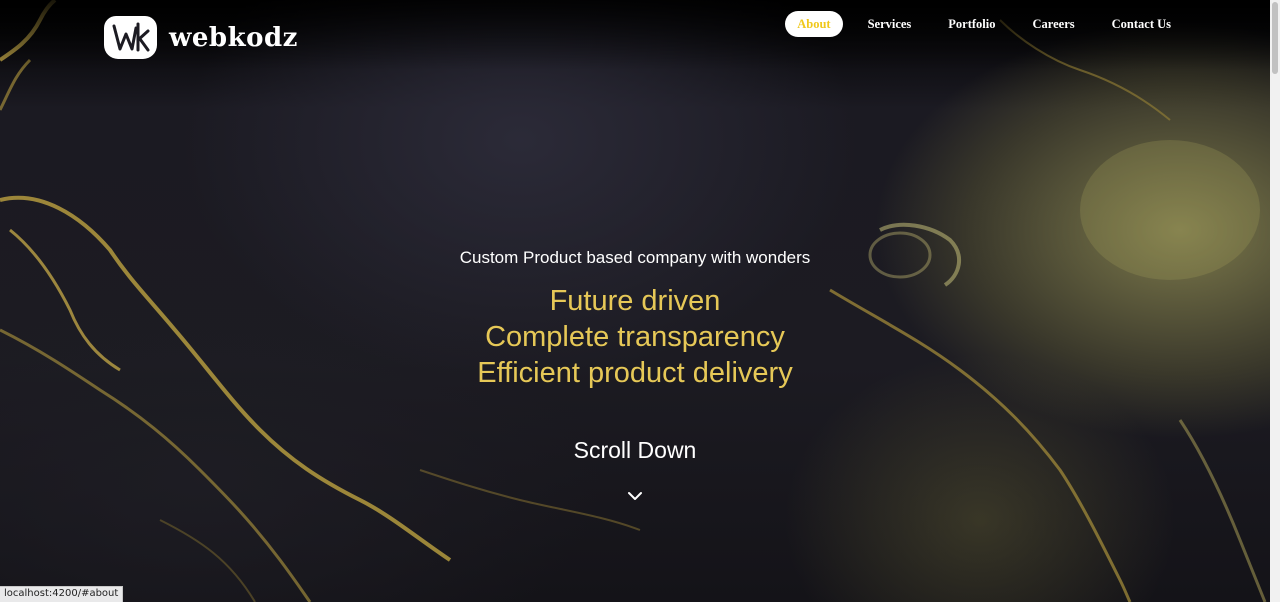 Image resolution: width=1280 pixels, height=602 pixels. What do you see at coordinates (1141, 24) in the screenshot?
I see `nav-item-contact-us: Contact Us` at bounding box center [1141, 24].